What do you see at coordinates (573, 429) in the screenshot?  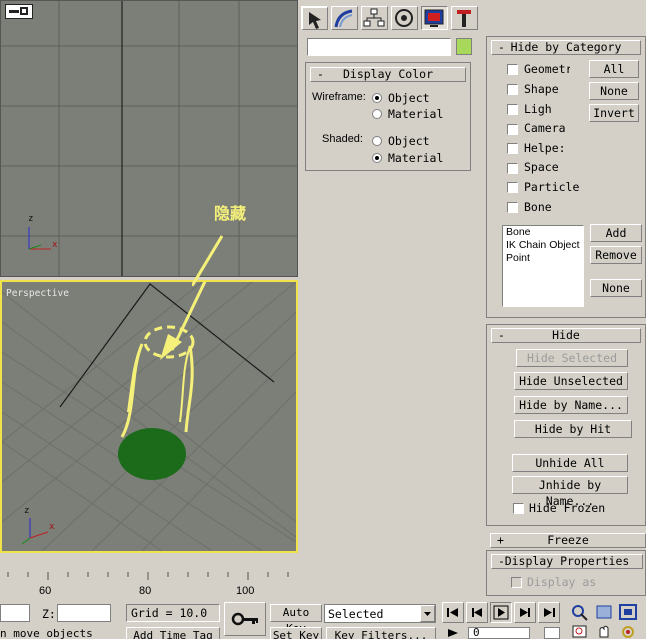 I see `hide-by-hit-button: Hide by Hit` at bounding box center [573, 429].